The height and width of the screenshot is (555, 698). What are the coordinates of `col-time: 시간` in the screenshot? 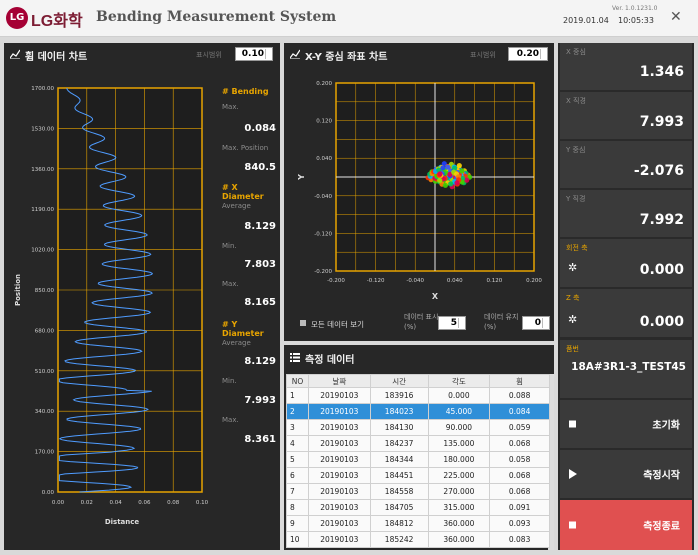 It's located at (399, 381).